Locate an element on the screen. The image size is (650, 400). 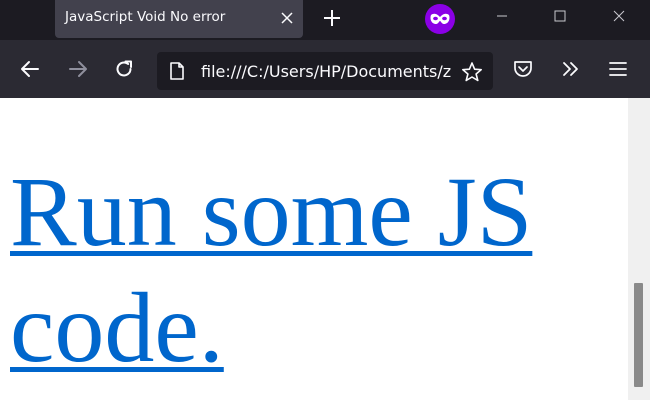
url-text: file:///C:/Users/HP/Documents/z is located at coordinates (330, 71).